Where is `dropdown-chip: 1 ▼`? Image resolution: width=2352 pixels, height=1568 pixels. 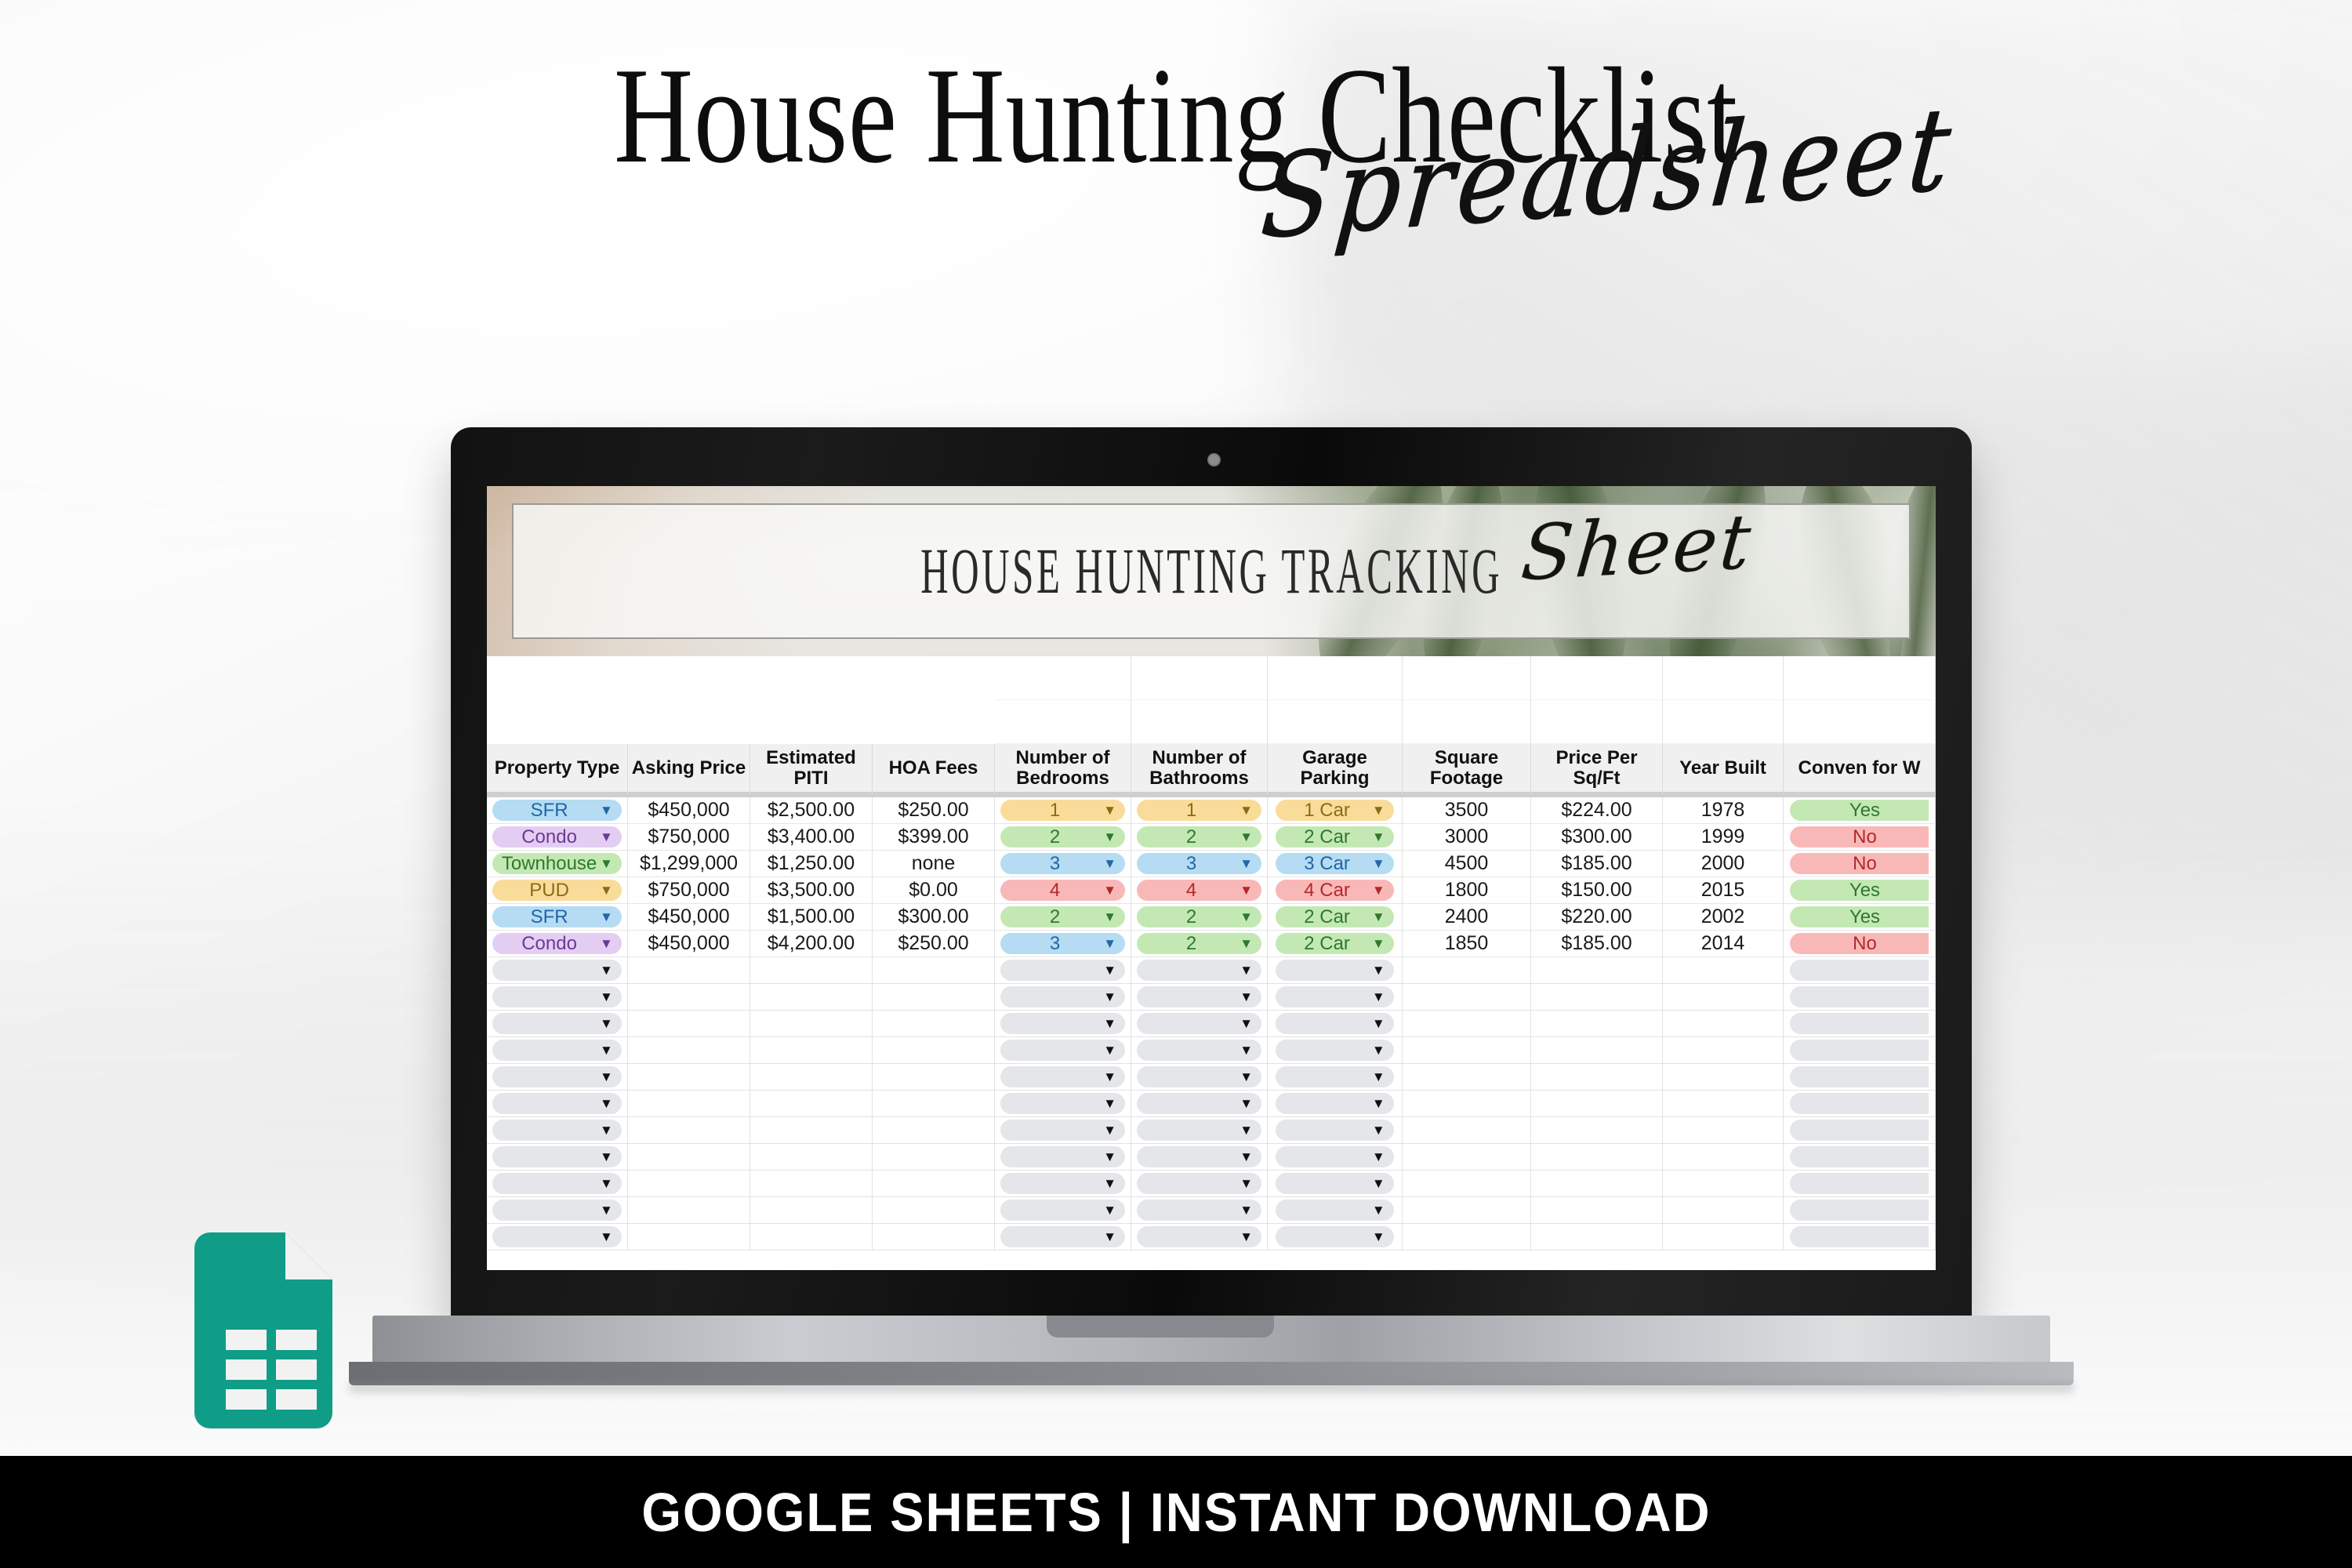
dropdown-chip: 1 ▼ is located at coordinates (1199, 810).